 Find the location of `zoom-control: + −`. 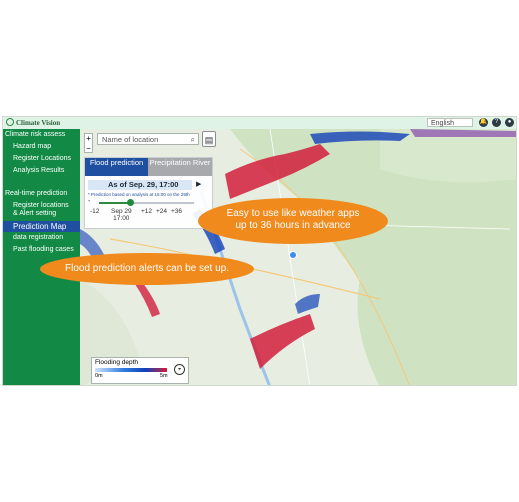

zoom-control: + − is located at coordinates (88, 143).